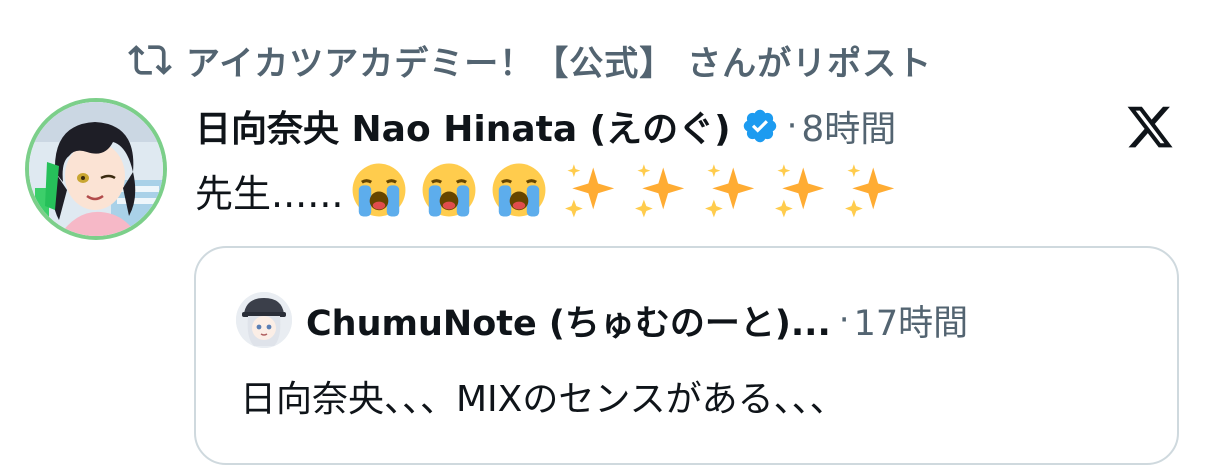  What do you see at coordinates (911, 320) in the screenshot?
I see `quoted-timestamp: 17時間` at bounding box center [911, 320].